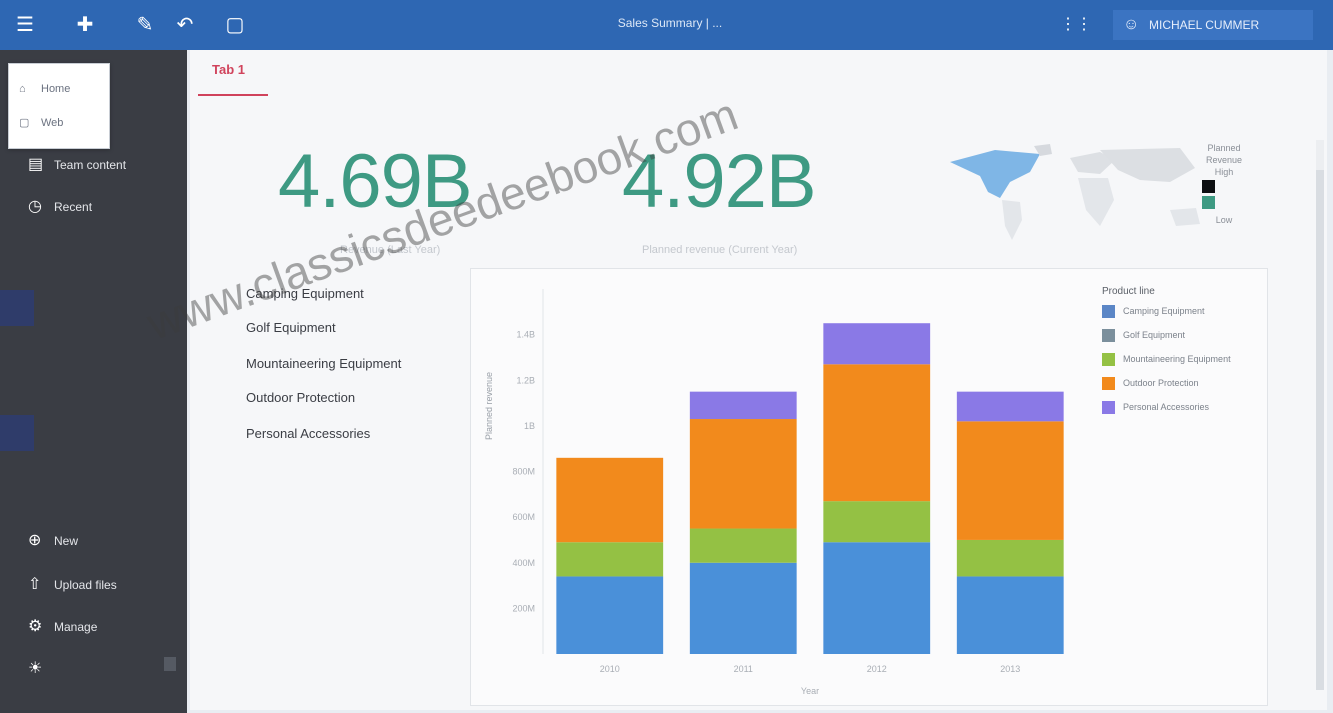  What do you see at coordinates (877, 669) in the screenshot?
I see `x-tick-label: 2012` at bounding box center [877, 669].